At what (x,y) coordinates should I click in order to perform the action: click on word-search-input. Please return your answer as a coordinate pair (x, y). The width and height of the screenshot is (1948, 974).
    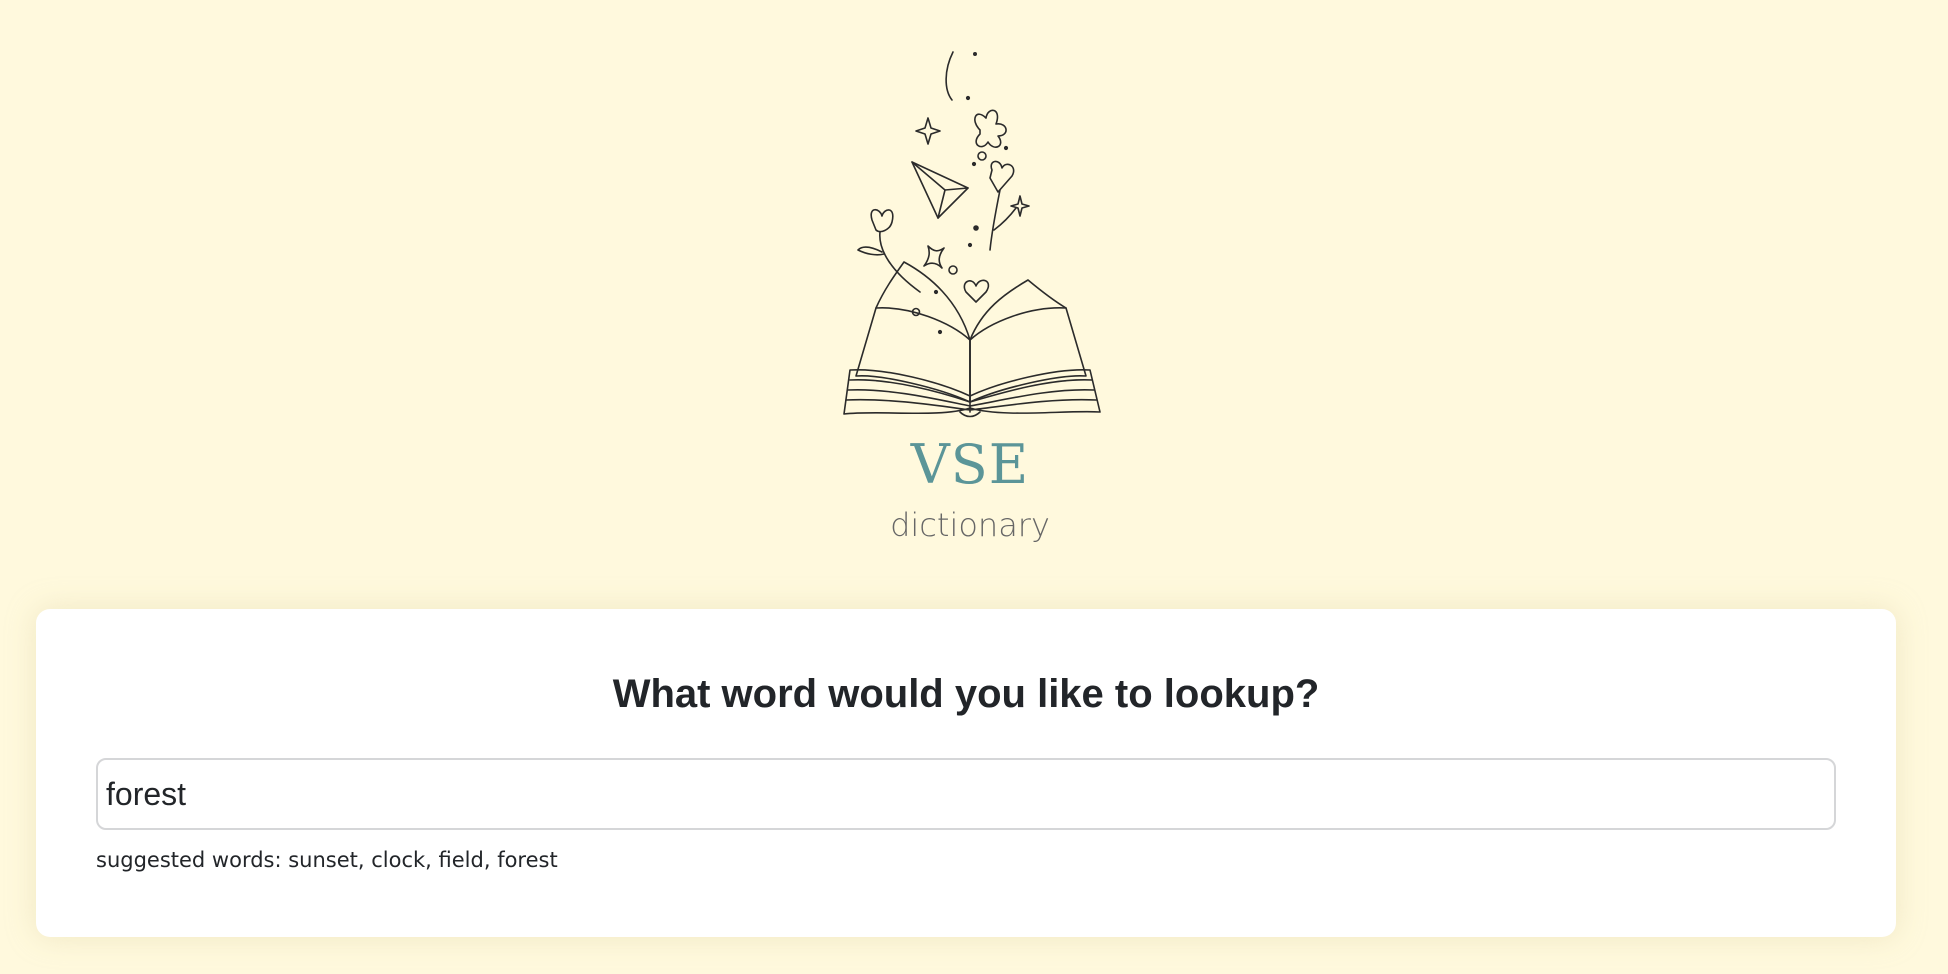
    Looking at the image, I should click on (966, 794).